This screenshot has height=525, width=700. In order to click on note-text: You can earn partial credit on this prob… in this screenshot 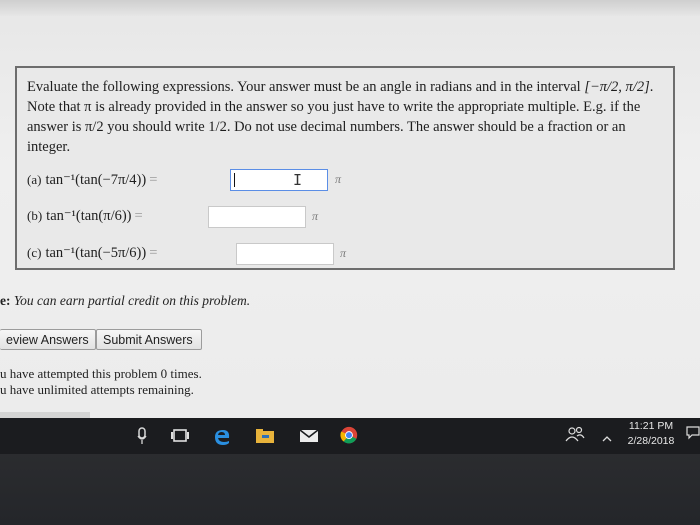, I will do `click(132, 300)`.